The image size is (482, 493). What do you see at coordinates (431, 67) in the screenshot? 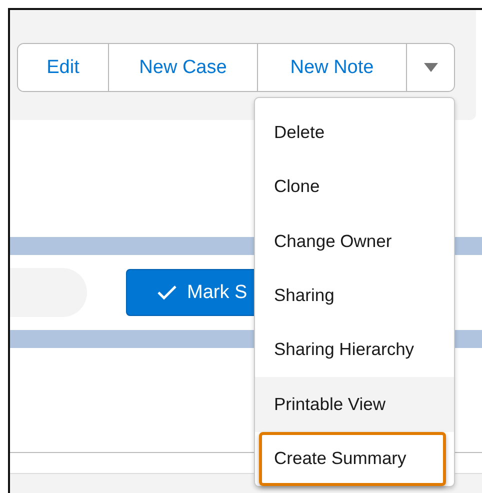
I see `caret-down-icon` at bounding box center [431, 67].